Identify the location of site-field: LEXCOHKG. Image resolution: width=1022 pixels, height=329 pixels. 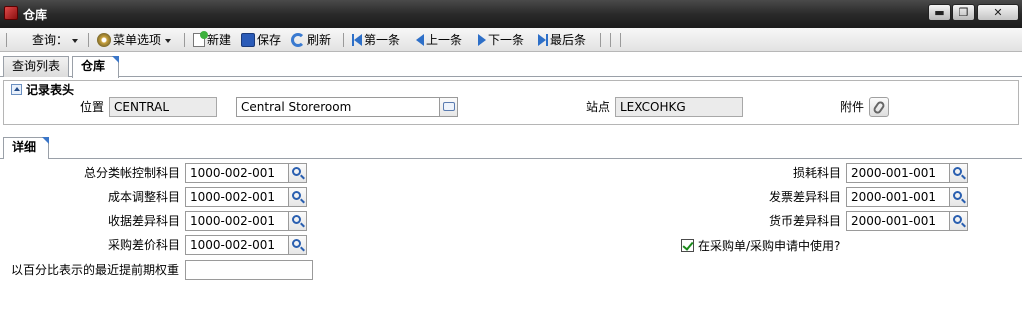
(679, 107).